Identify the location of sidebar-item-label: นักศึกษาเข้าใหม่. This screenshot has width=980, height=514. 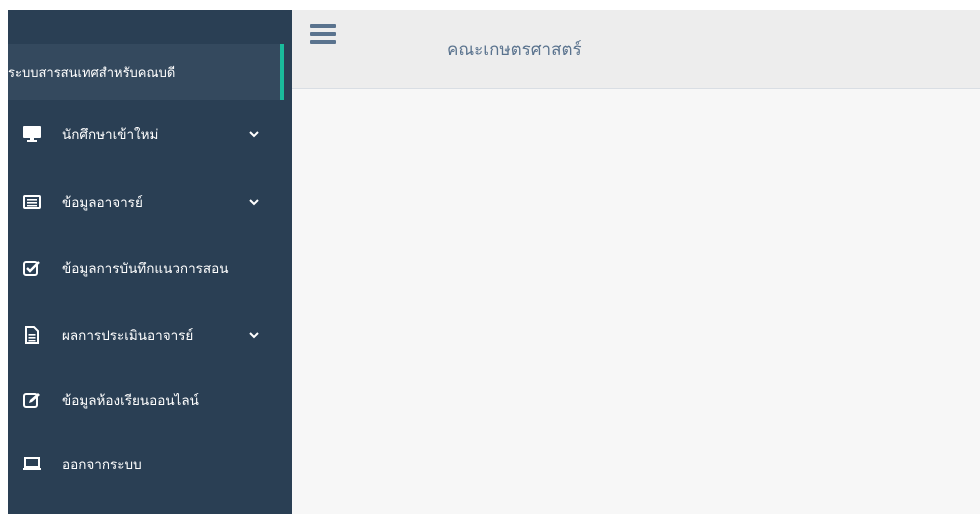
(110, 135).